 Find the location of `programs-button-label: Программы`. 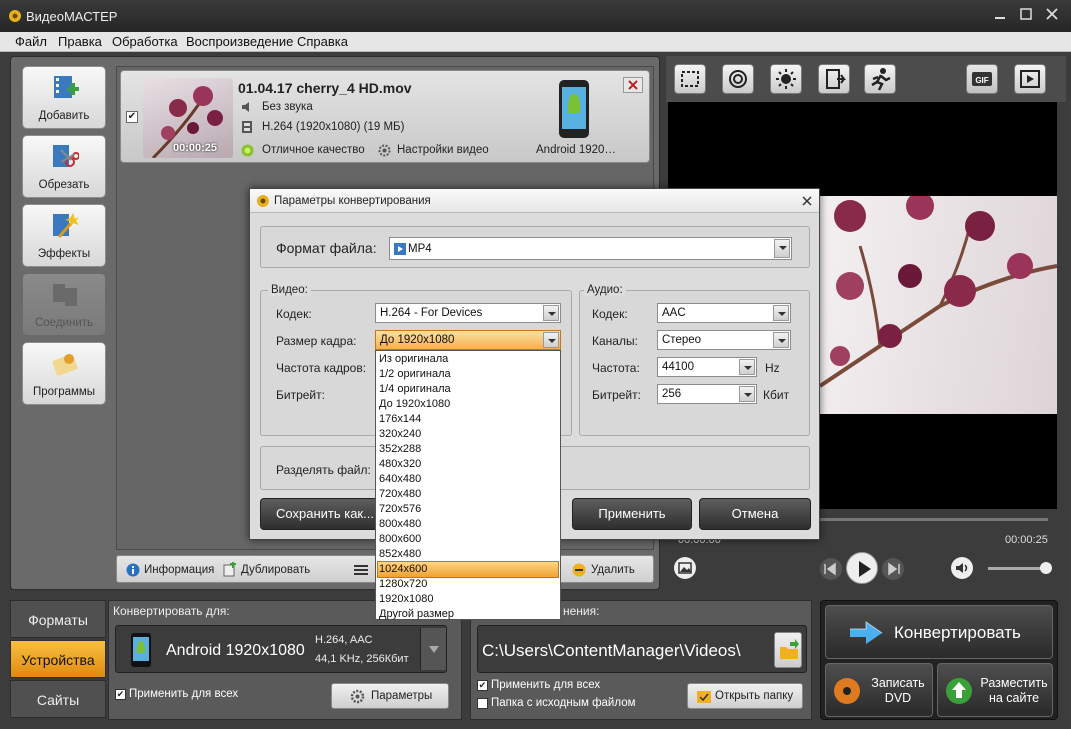

programs-button-label: Программы is located at coordinates (64, 392).